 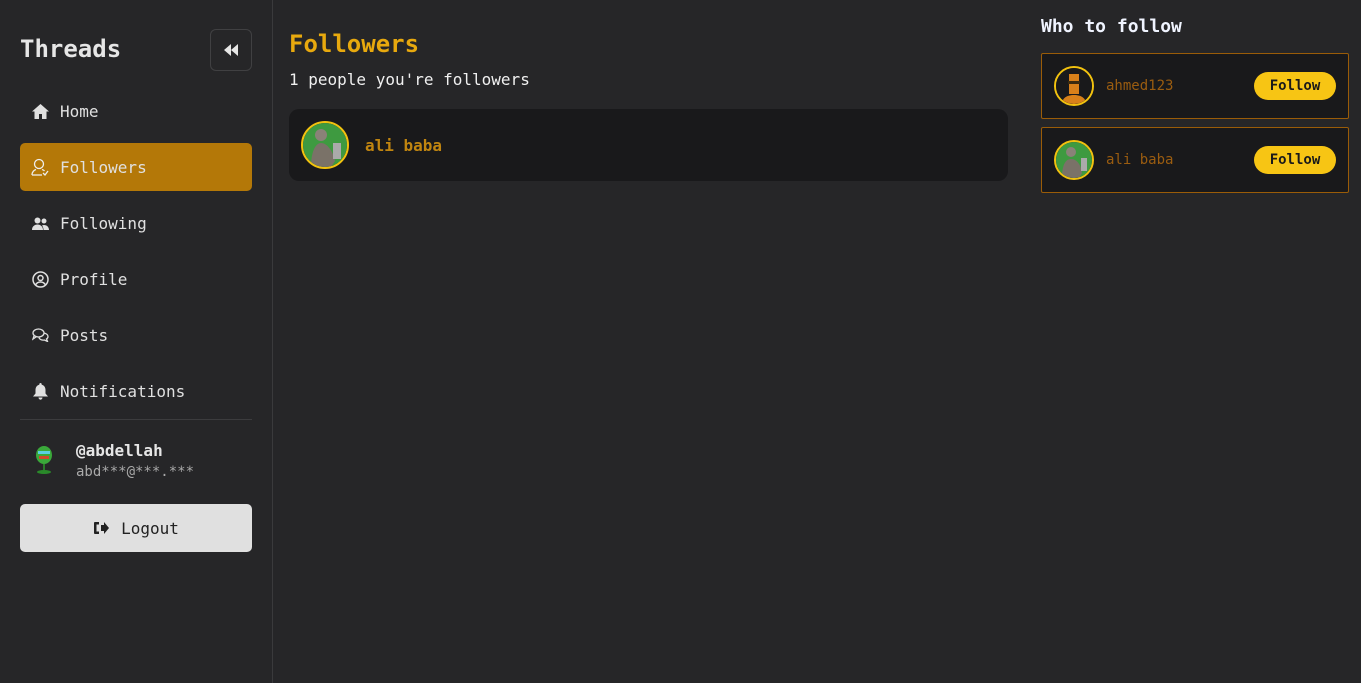 I want to click on sidebar-item-home: Home, so click(x=136, y=111).